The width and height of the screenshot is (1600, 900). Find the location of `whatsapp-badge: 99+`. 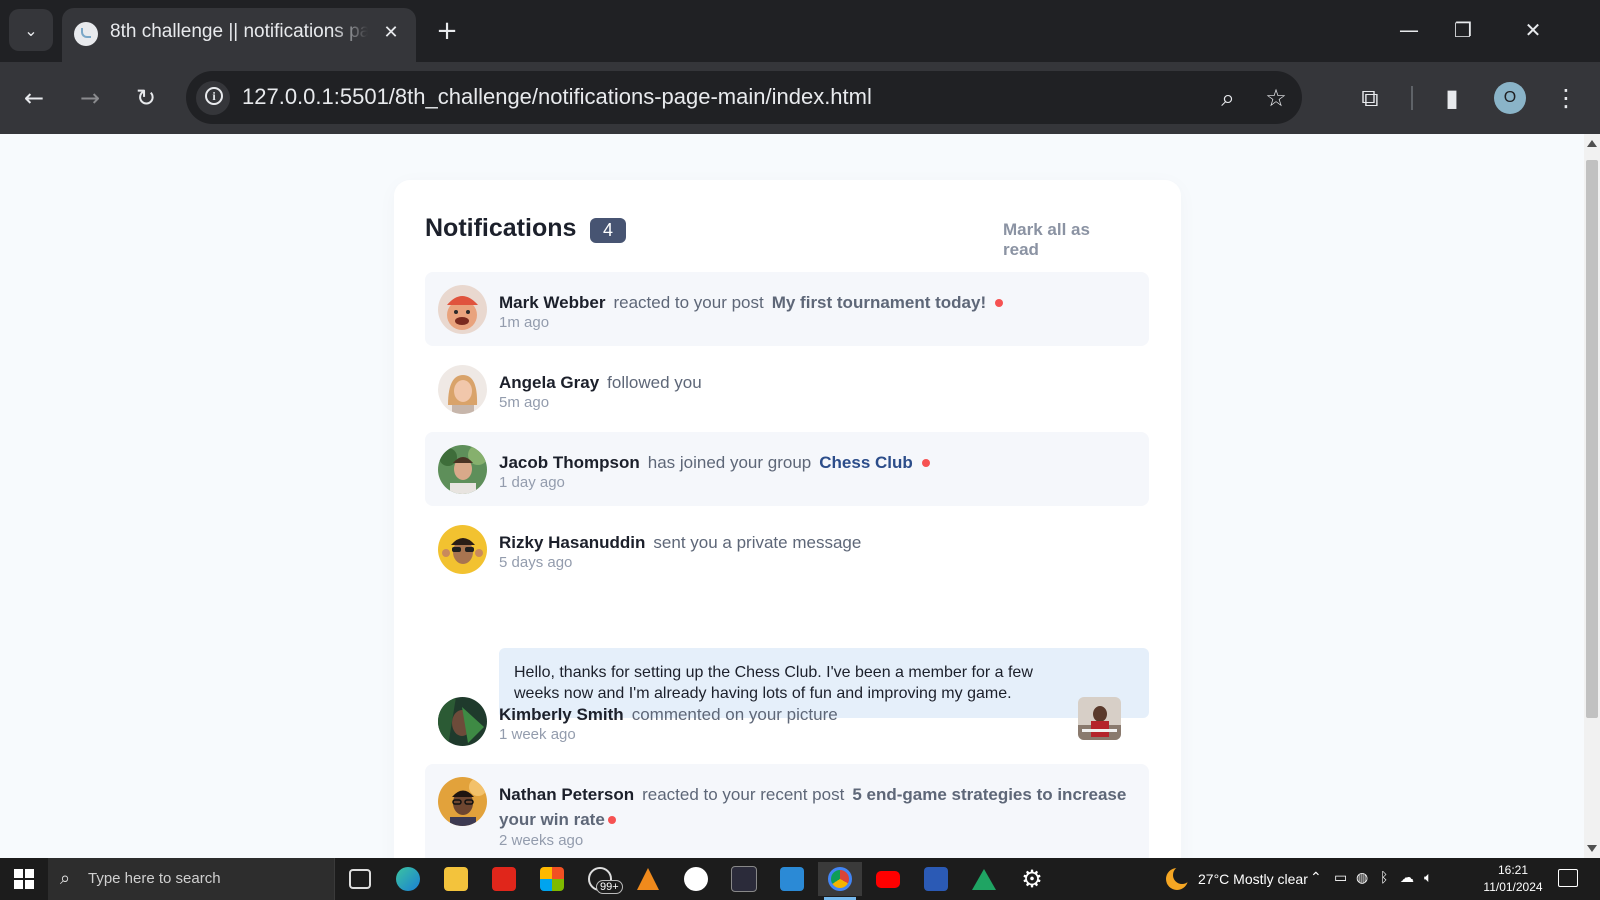

whatsapp-badge: 99+ is located at coordinates (609, 887).